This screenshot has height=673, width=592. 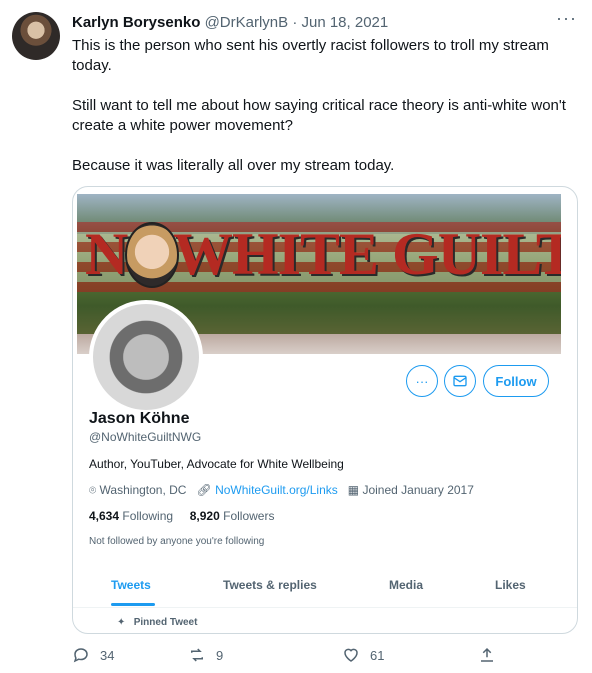 I want to click on pinned-tweet-label: ✦ Pinned Tweet, so click(x=157, y=622).